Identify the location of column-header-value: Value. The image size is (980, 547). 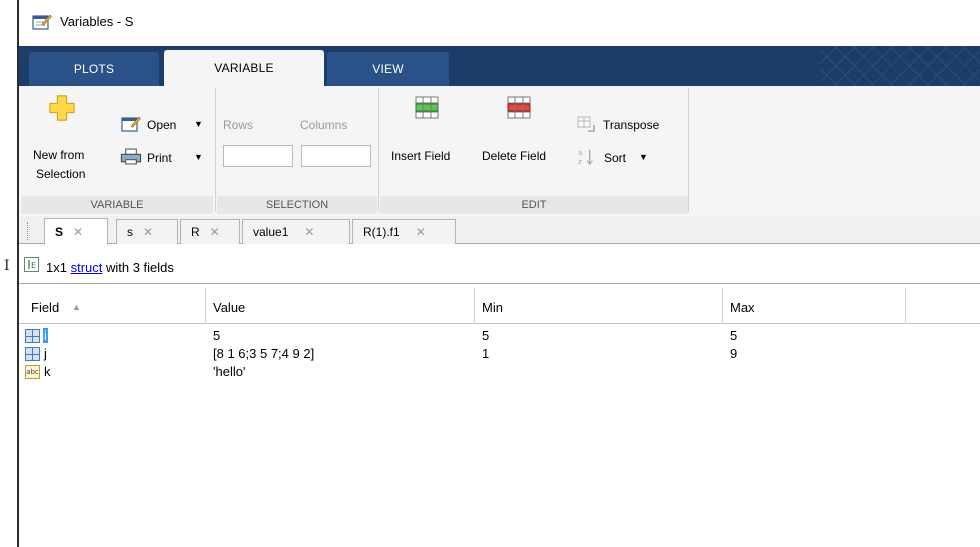
(229, 307).